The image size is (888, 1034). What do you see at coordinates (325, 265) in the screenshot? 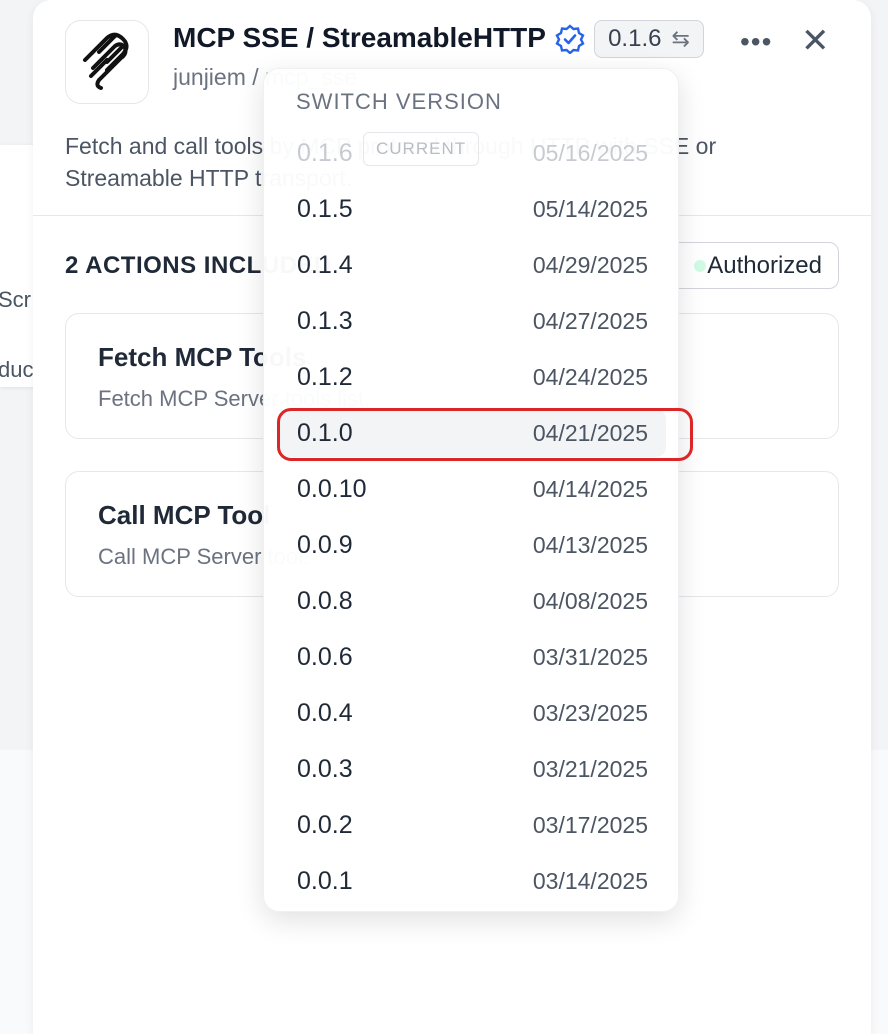
I see `version-number: 0.1.4` at bounding box center [325, 265].